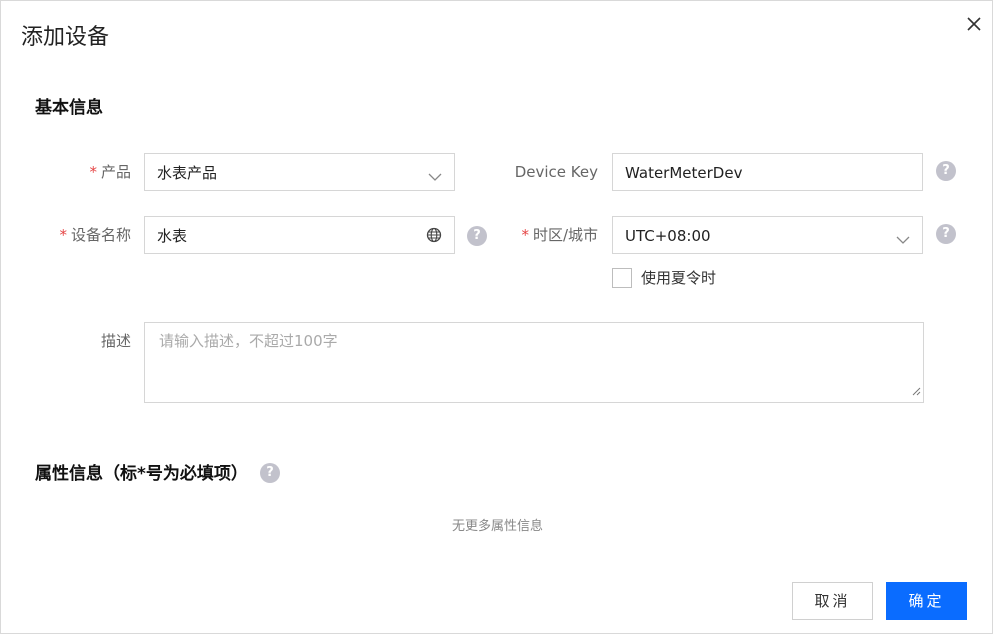 The width and height of the screenshot is (993, 634). Describe the element at coordinates (767, 235) in the screenshot. I see `timezone-select: UTC+08:00` at that location.